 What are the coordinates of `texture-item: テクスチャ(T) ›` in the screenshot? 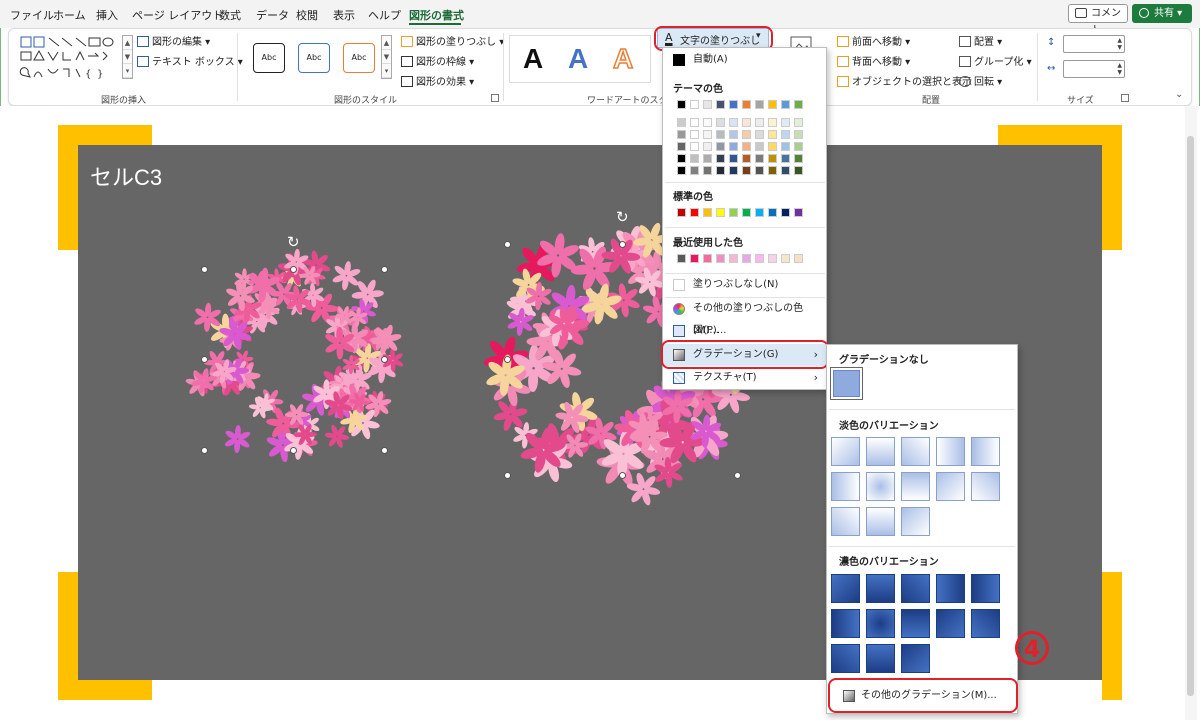 It's located at (744, 378).